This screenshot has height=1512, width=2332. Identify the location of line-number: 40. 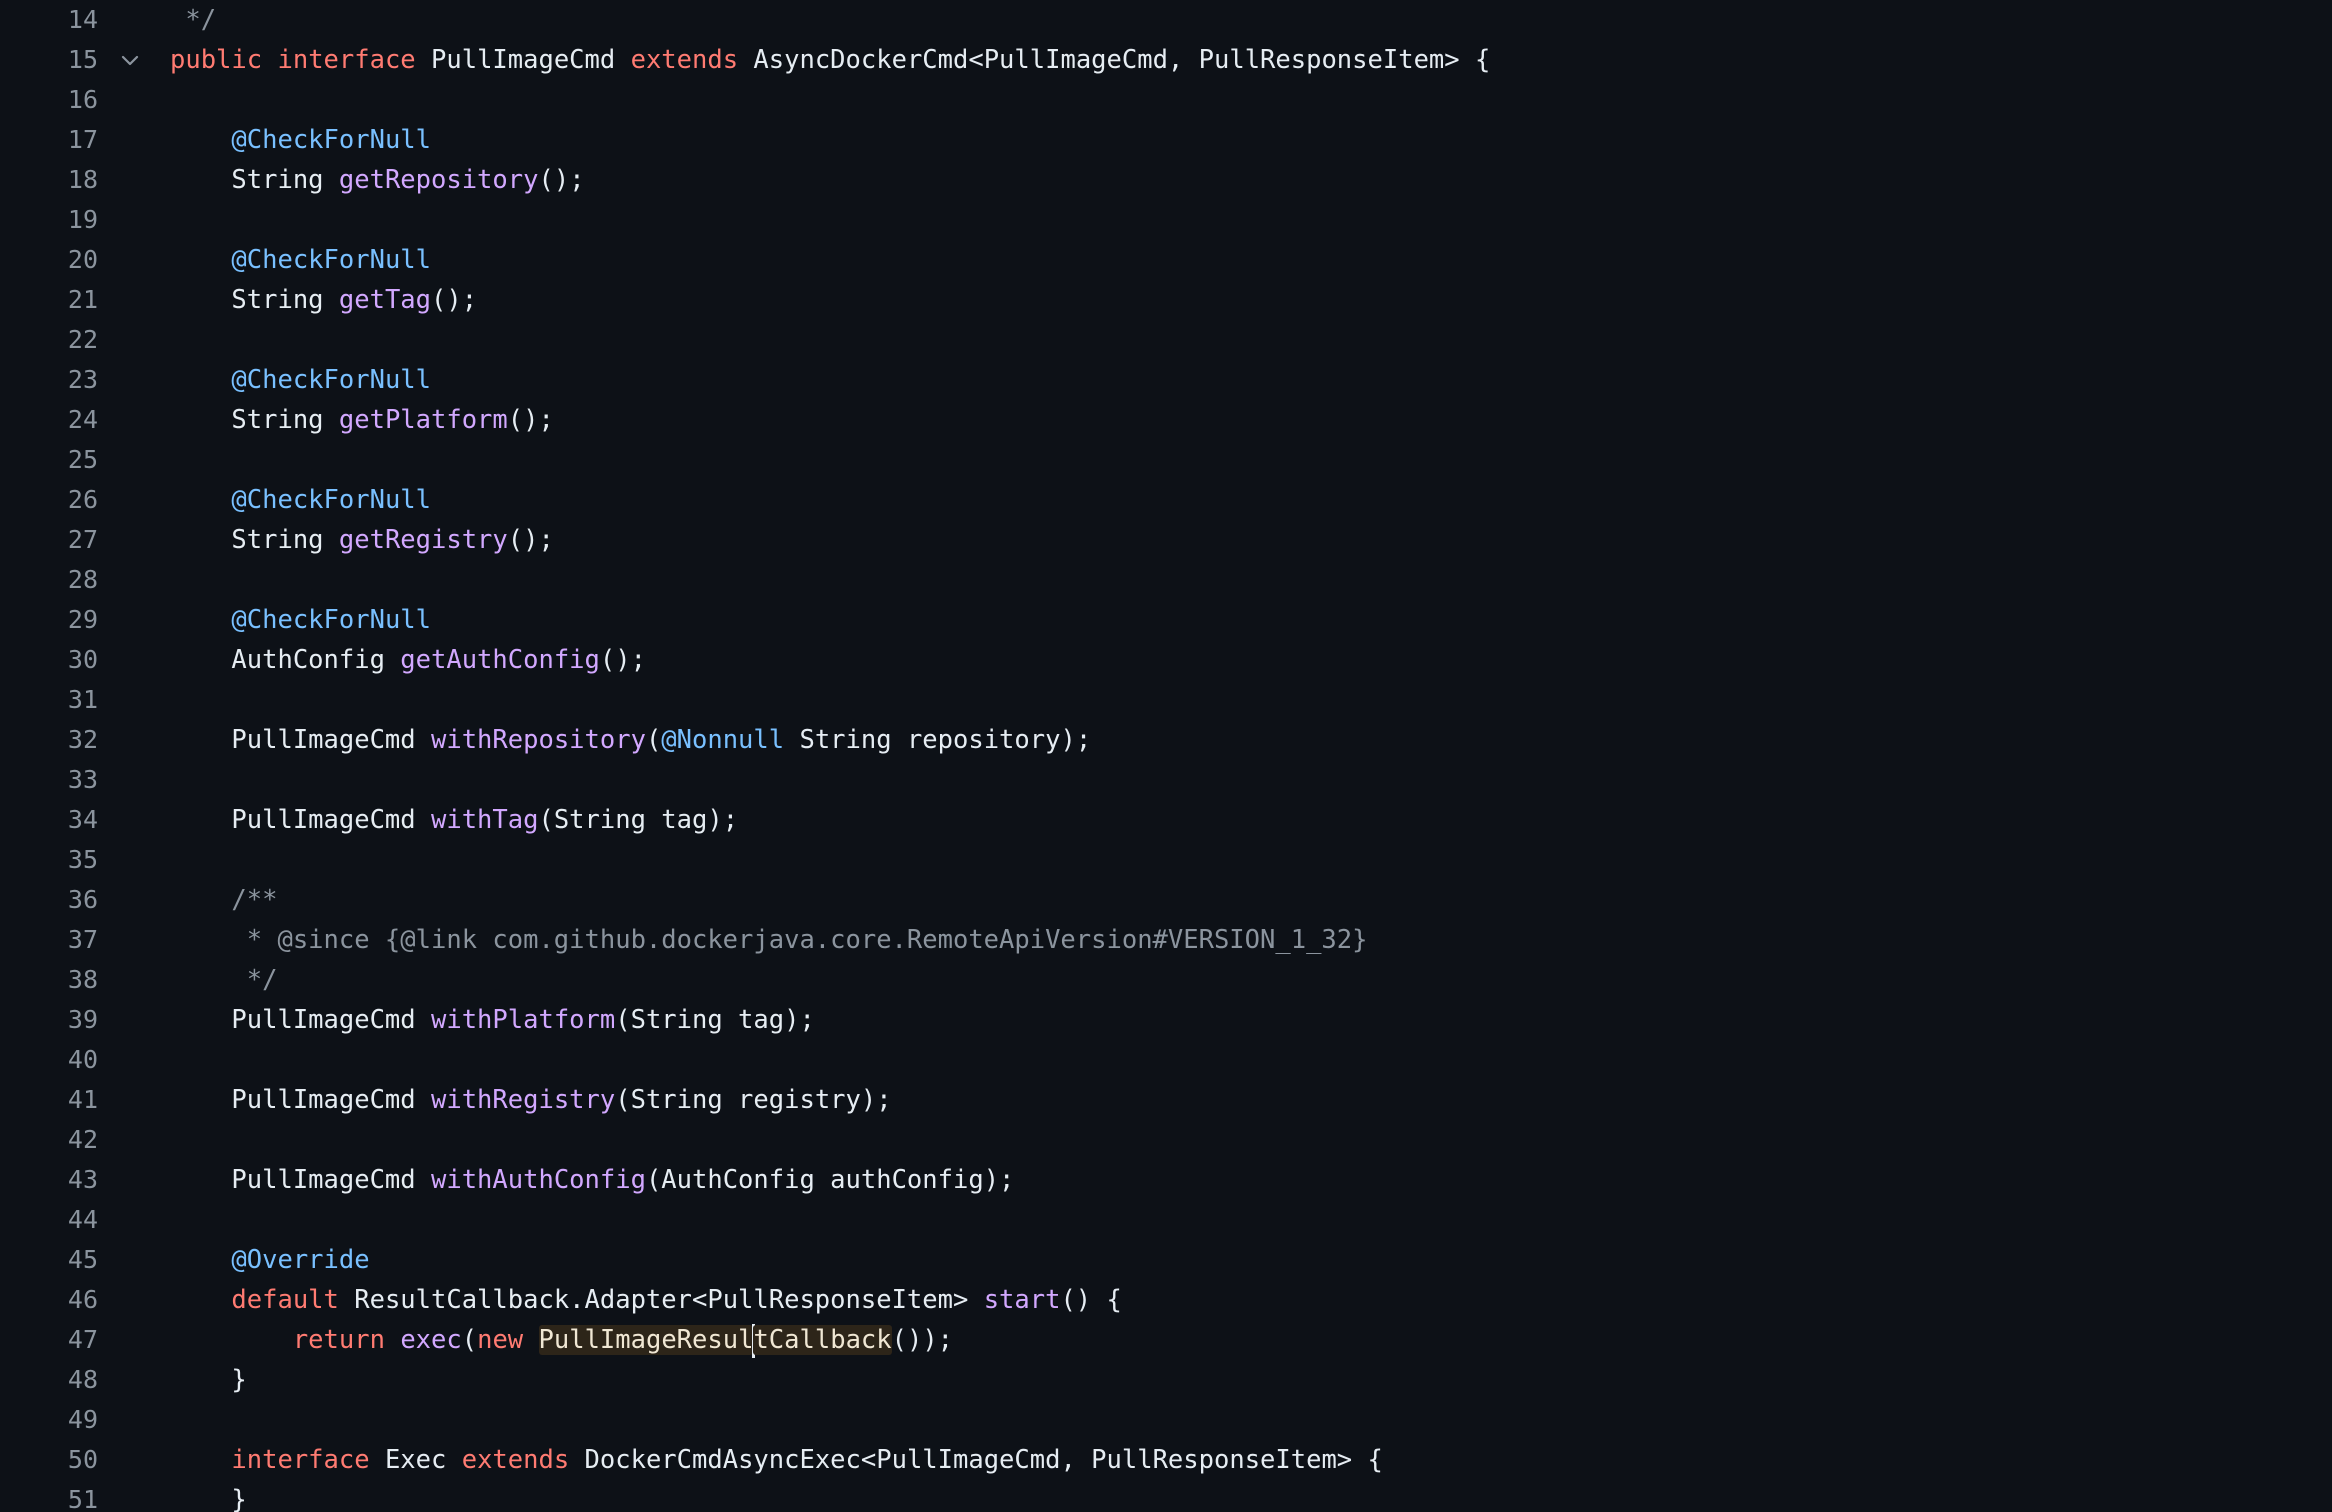
(49, 1060).